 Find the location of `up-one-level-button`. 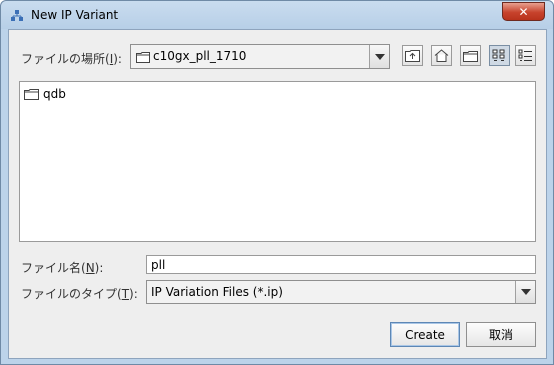

up-one-level-button is located at coordinates (412, 55).